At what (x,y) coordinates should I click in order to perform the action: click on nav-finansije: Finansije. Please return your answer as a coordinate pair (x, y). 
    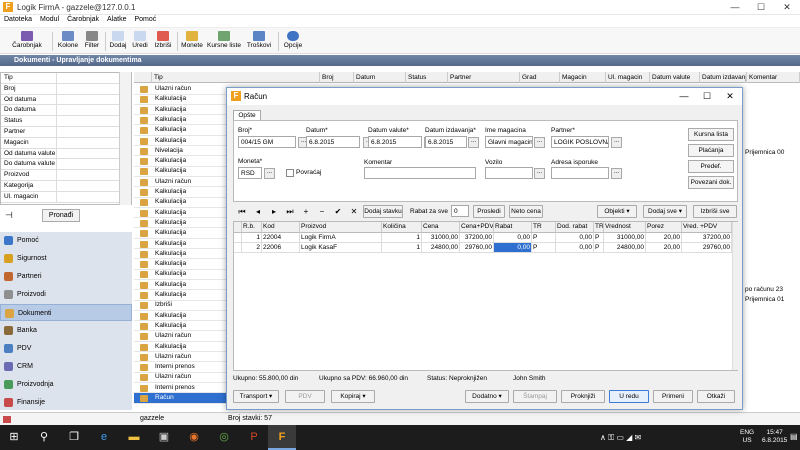
    Looking at the image, I should click on (66, 402).